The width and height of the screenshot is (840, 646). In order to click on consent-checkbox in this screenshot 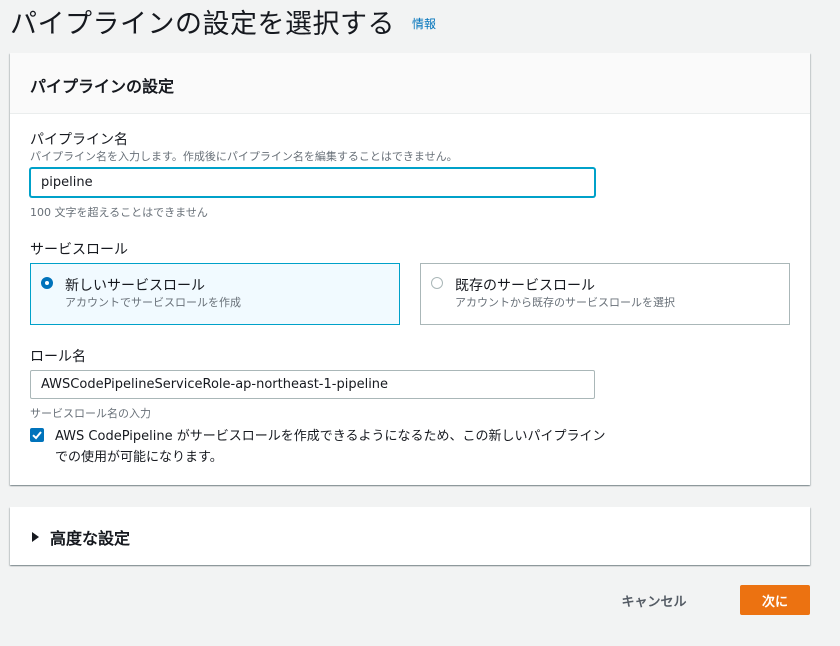, I will do `click(37, 435)`.